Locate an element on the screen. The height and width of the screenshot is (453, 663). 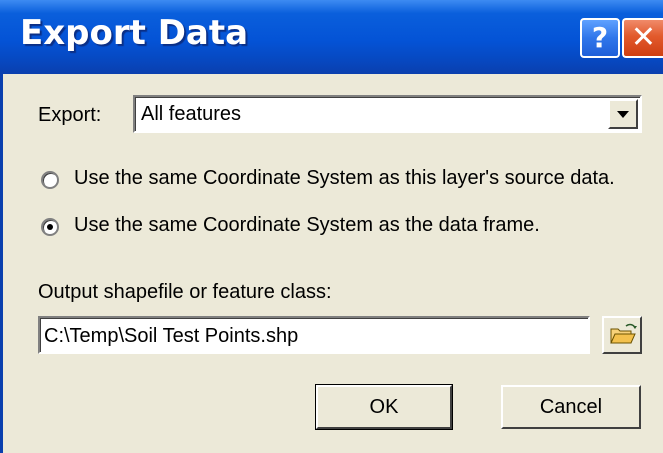
chevron-down-icon is located at coordinates (623, 114).